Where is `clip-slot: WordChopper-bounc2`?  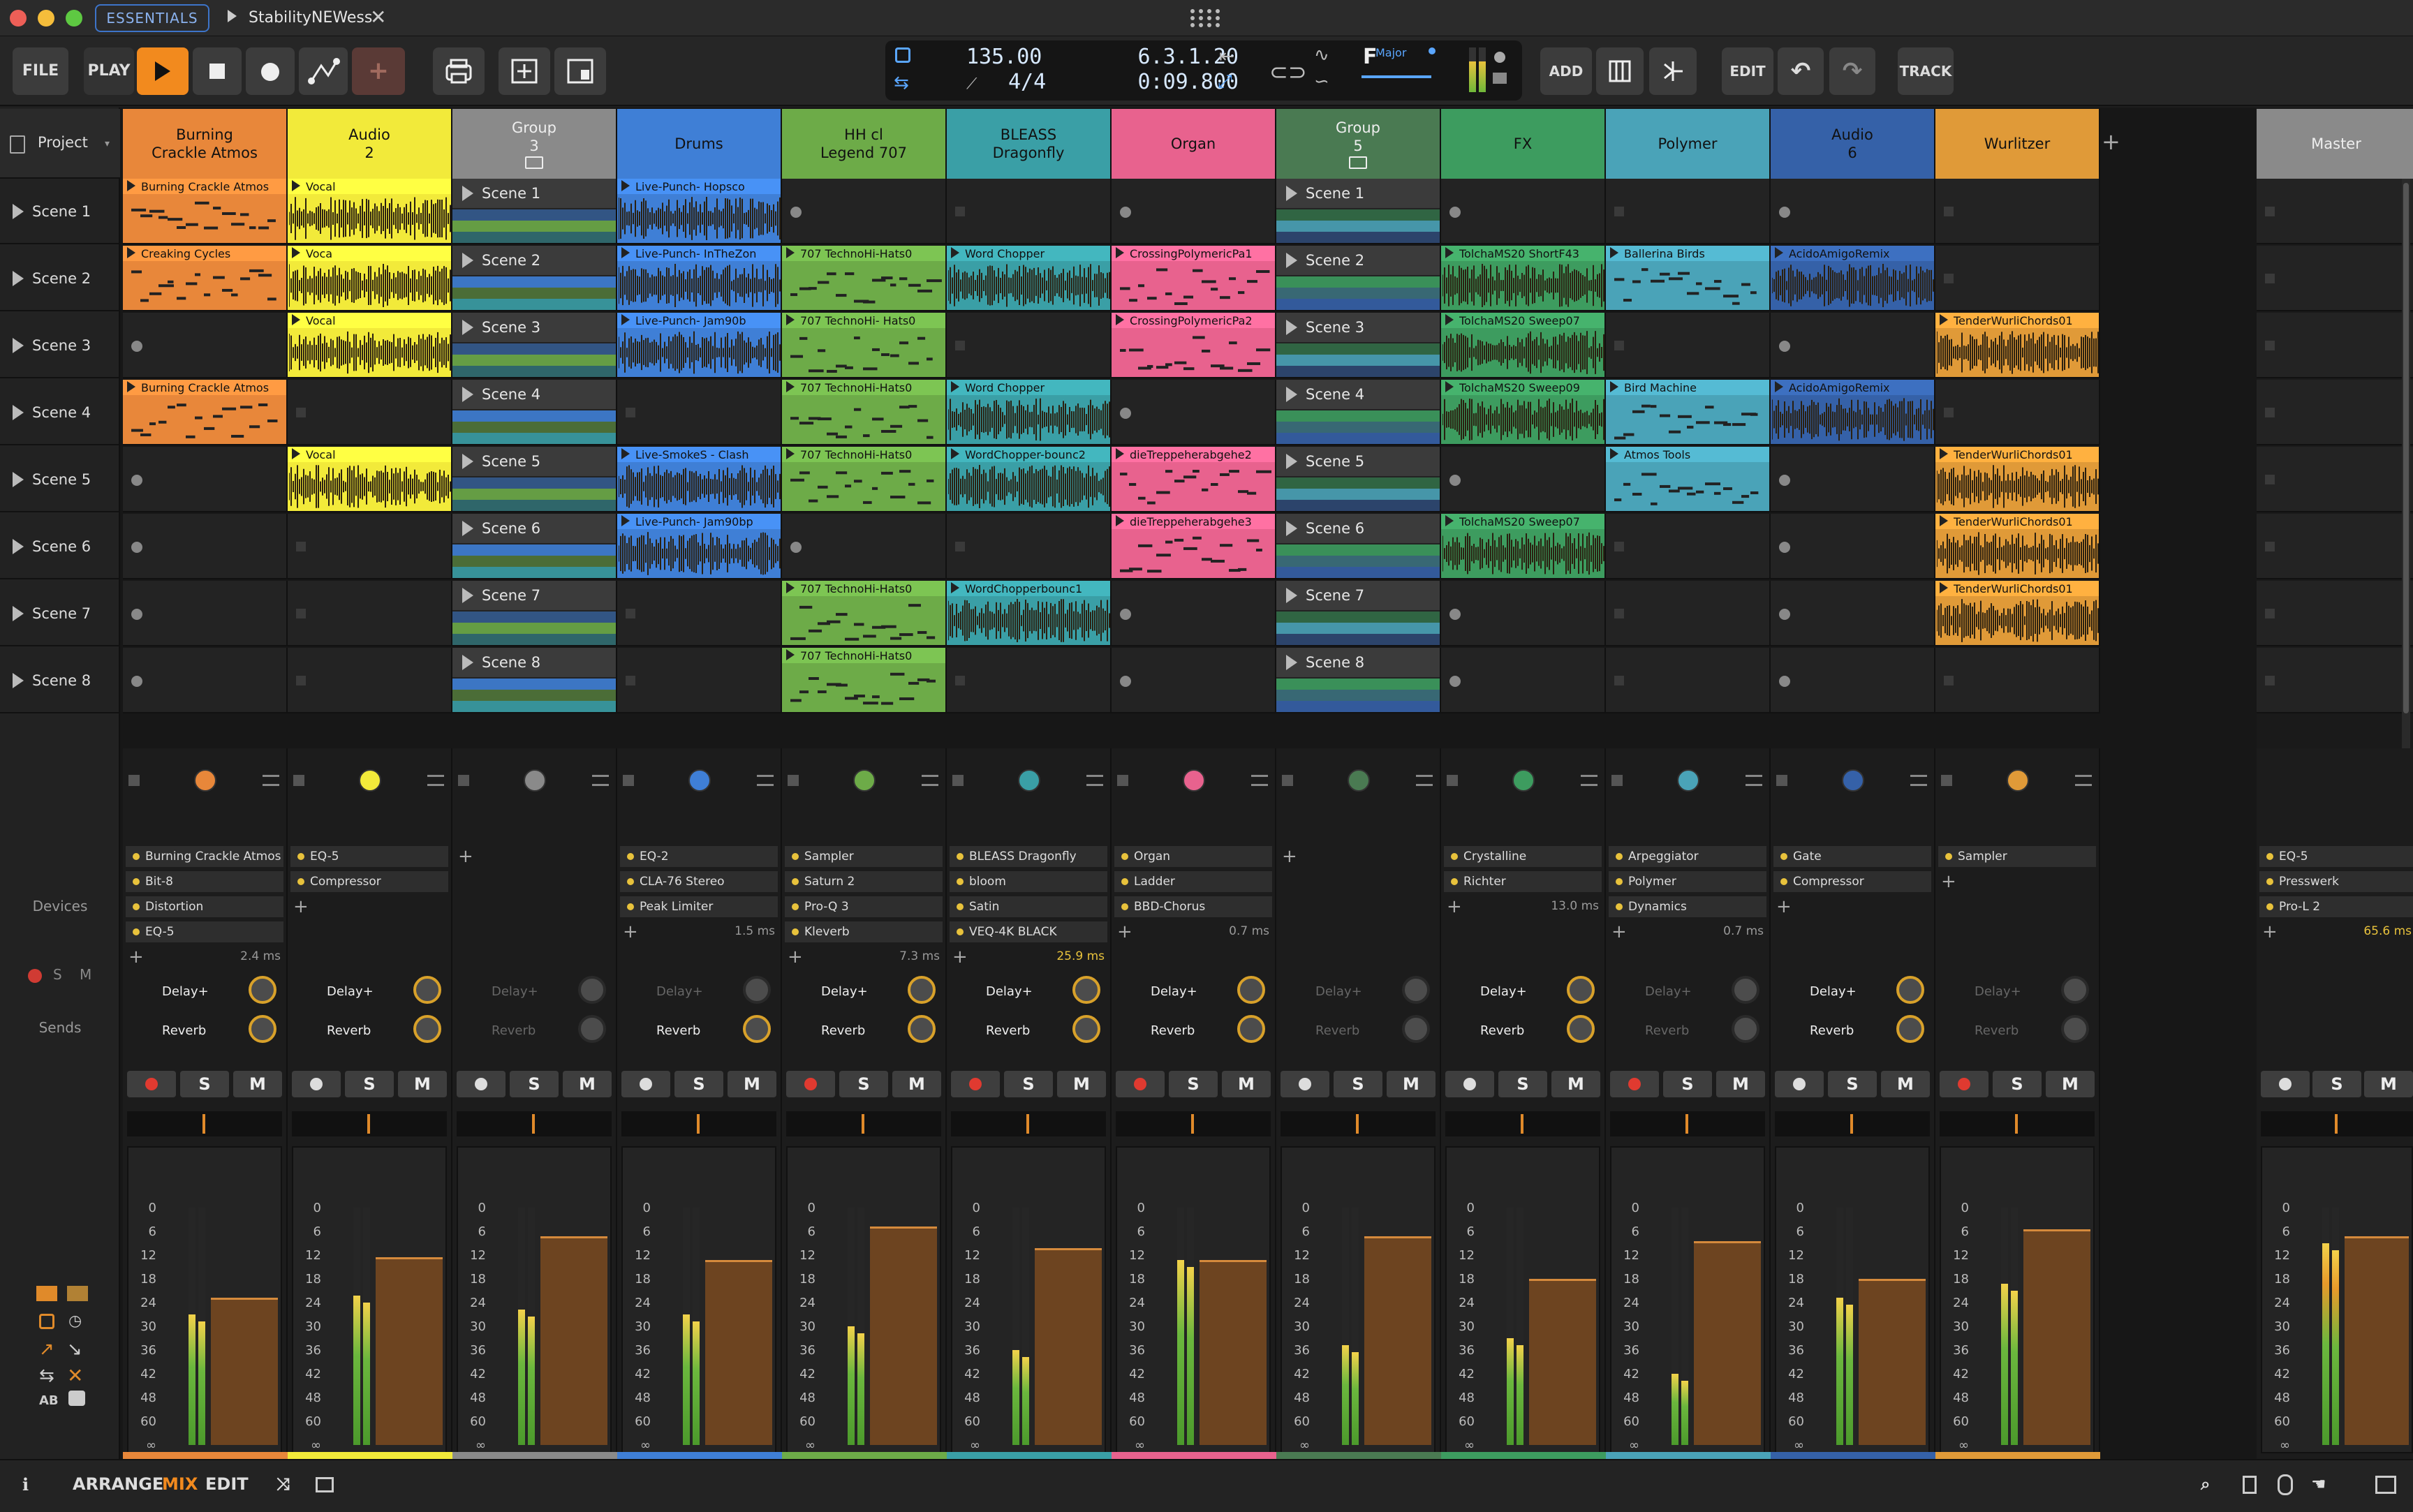
clip-slot: WordChopper-bounc2 is located at coordinates (1029, 480).